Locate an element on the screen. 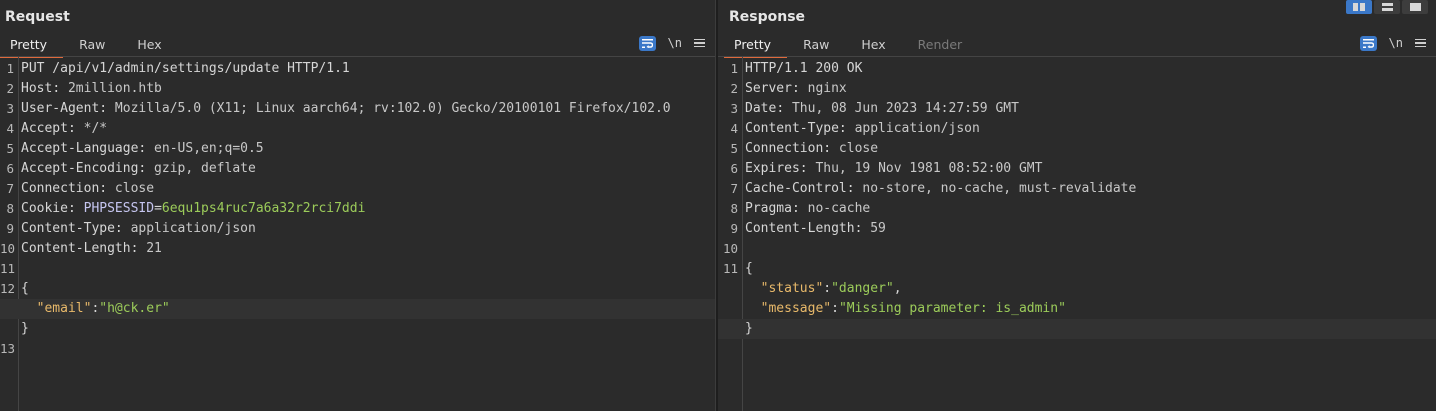 This screenshot has width=1436, height=411. line-content: Connection: close is located at coordinates (812, 148).